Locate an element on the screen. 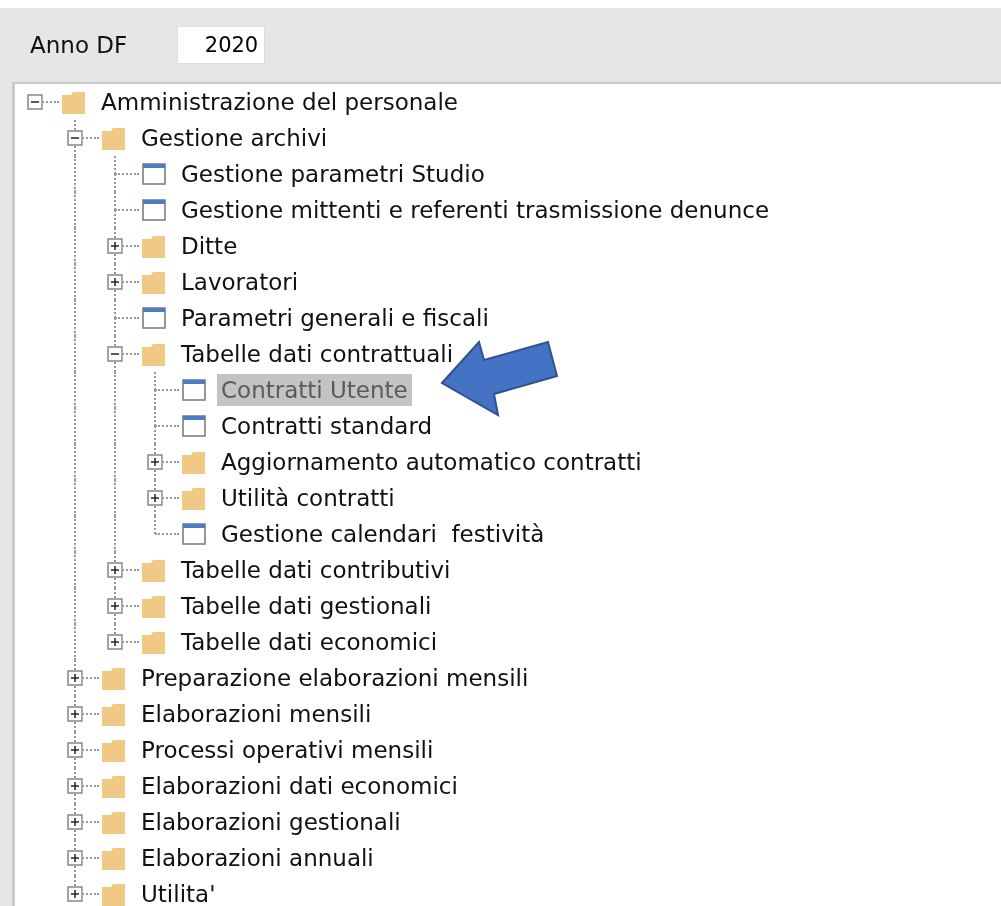 Image resolution: width=1001 pixels, height=906 pixels. tree-item: Gestione archivi is located at coordinates (234, 138).